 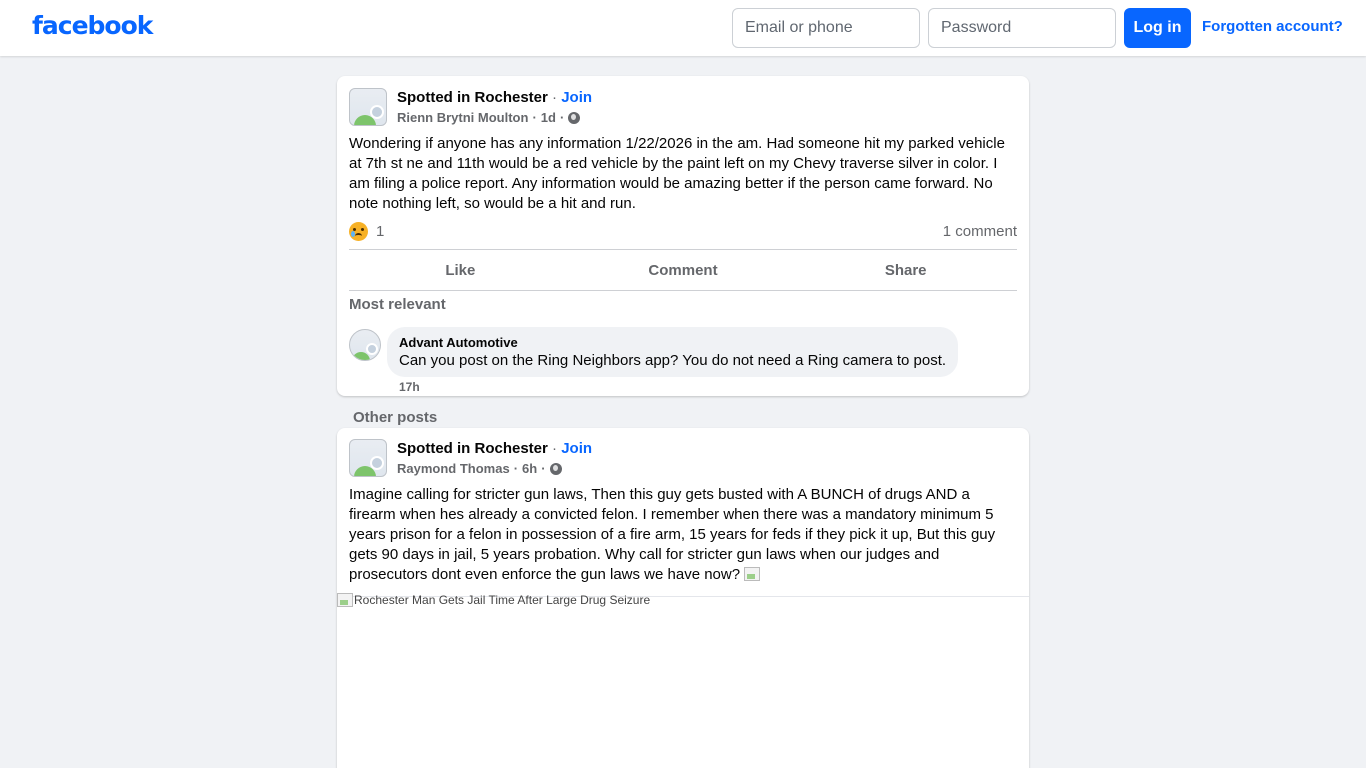 I want to click on author-name: Raymond Thomas, so click(x=453, y=468).